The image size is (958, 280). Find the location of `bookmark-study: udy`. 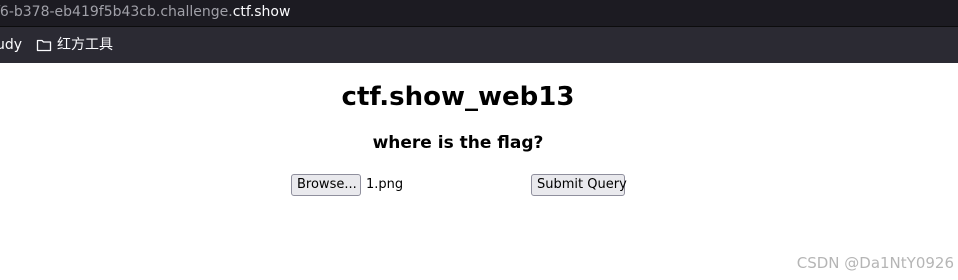

bookmark-study: udy is located at coordinates (11, 45).